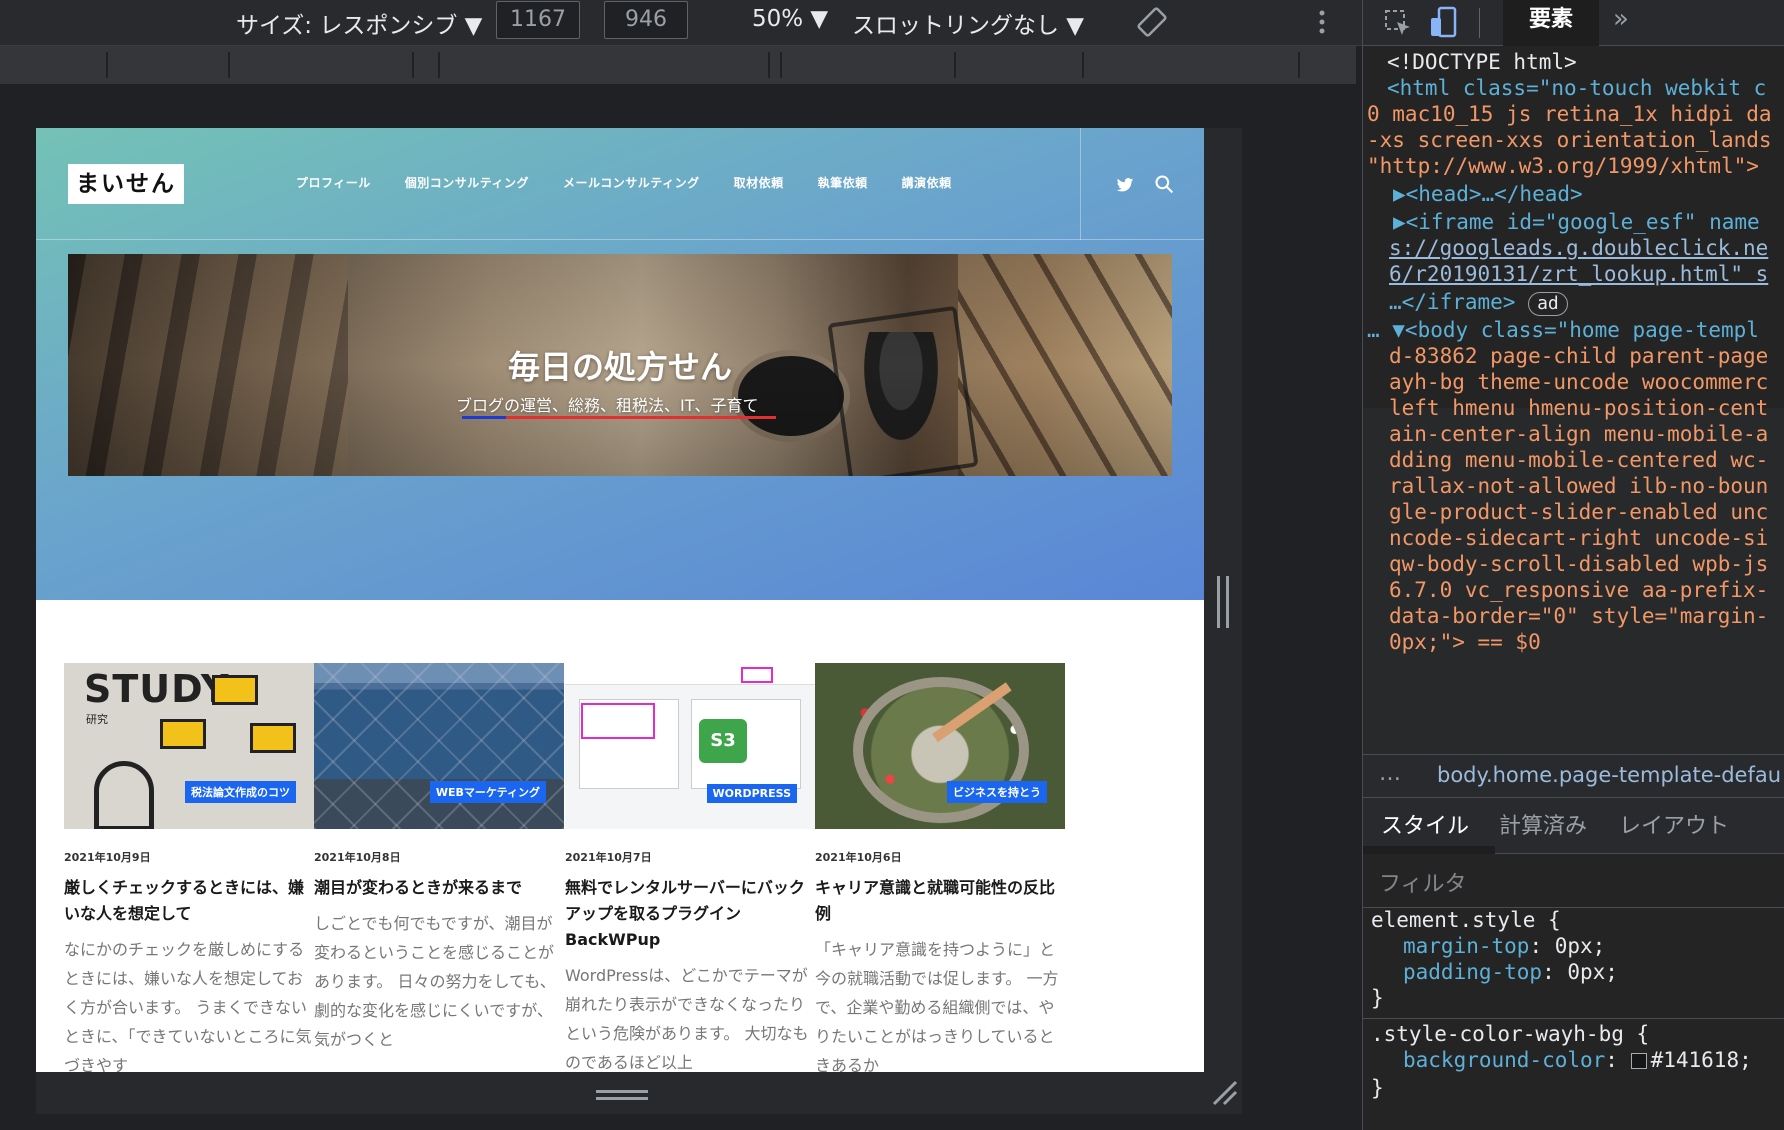  What do you see at coordinates (1578, 408) in the screenshot?
I see `dom-line: left hmenu hmenu-position-cent` at bounding box center [1578, 408].